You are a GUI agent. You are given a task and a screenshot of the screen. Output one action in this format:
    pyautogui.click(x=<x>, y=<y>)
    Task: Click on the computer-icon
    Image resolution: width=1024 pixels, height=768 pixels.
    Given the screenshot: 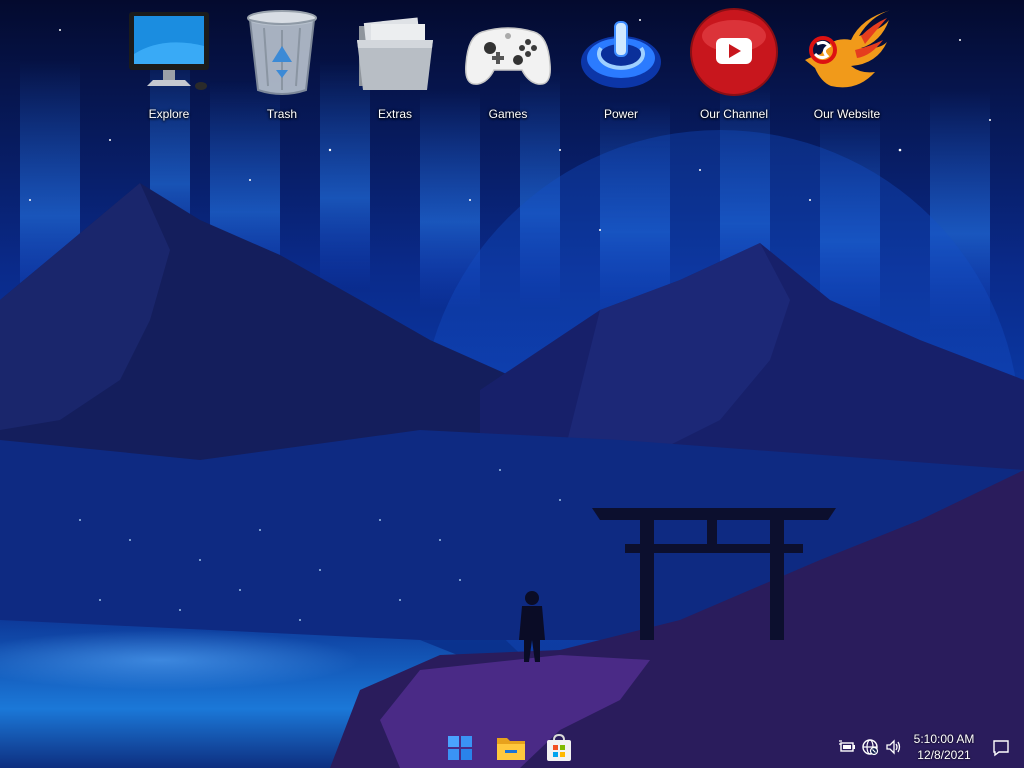 What is the action you would take?
    pyautogui.click(x=169, y=51)
    